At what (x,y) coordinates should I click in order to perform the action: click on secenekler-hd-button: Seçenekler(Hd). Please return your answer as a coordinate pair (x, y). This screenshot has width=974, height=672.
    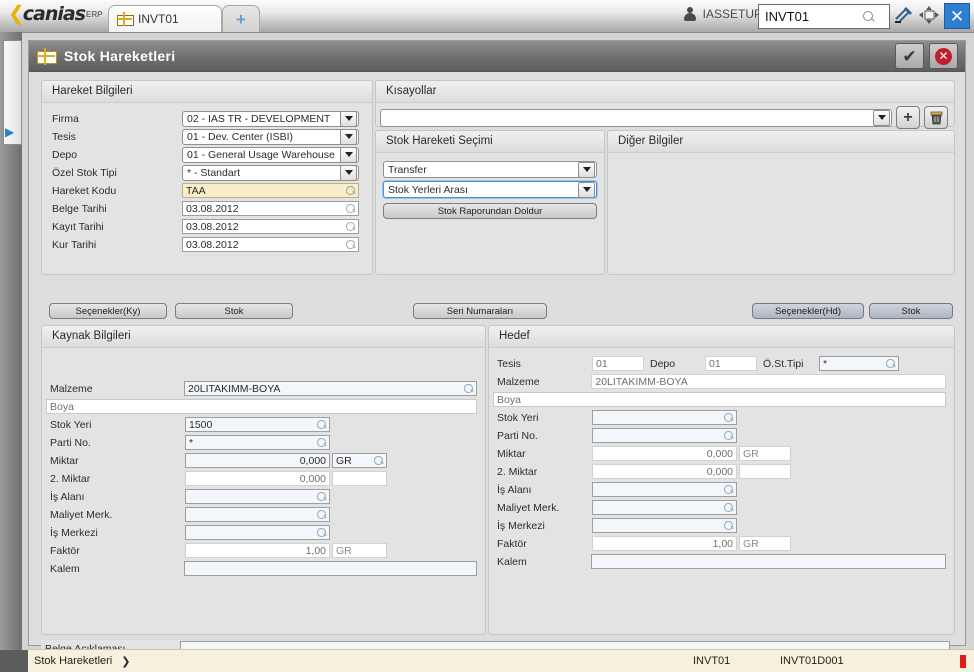
    Looking at the image, I should click on (808, 311).